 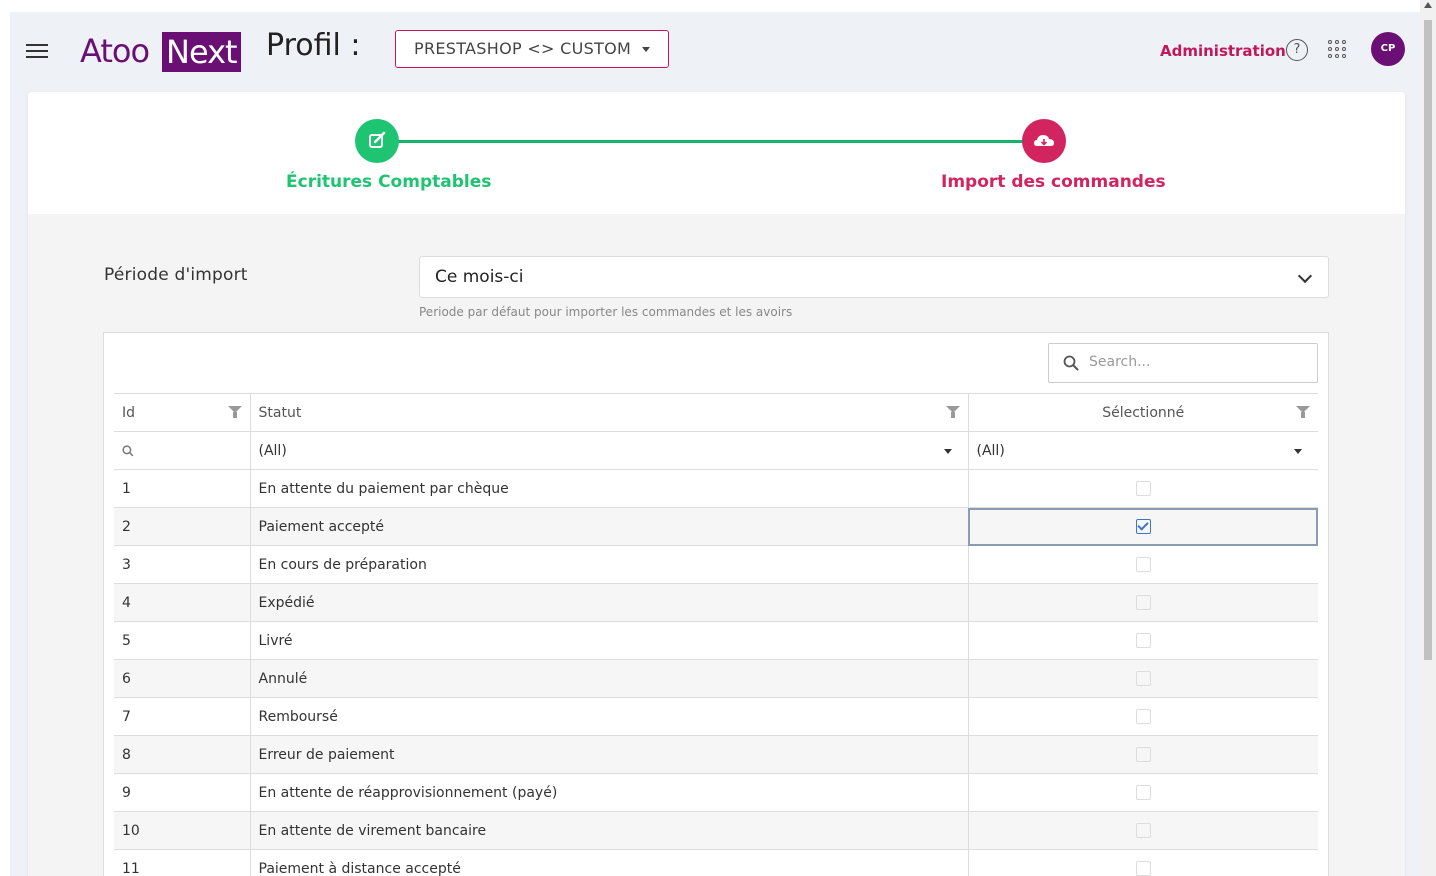 I want to click on cell-id: 6, so click(x=182, y=678).